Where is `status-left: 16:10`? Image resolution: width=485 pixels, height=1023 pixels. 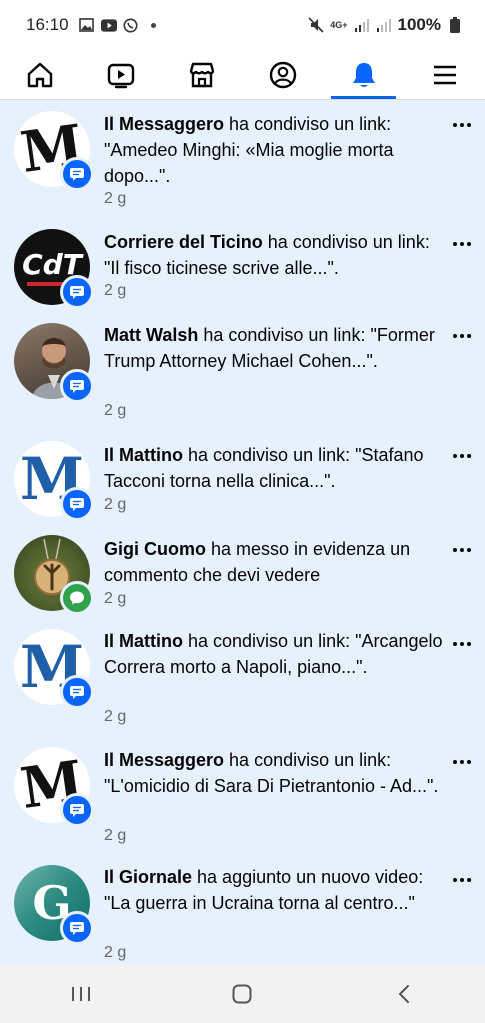 status-left: 16:10 is located at coordinates (91, 25).